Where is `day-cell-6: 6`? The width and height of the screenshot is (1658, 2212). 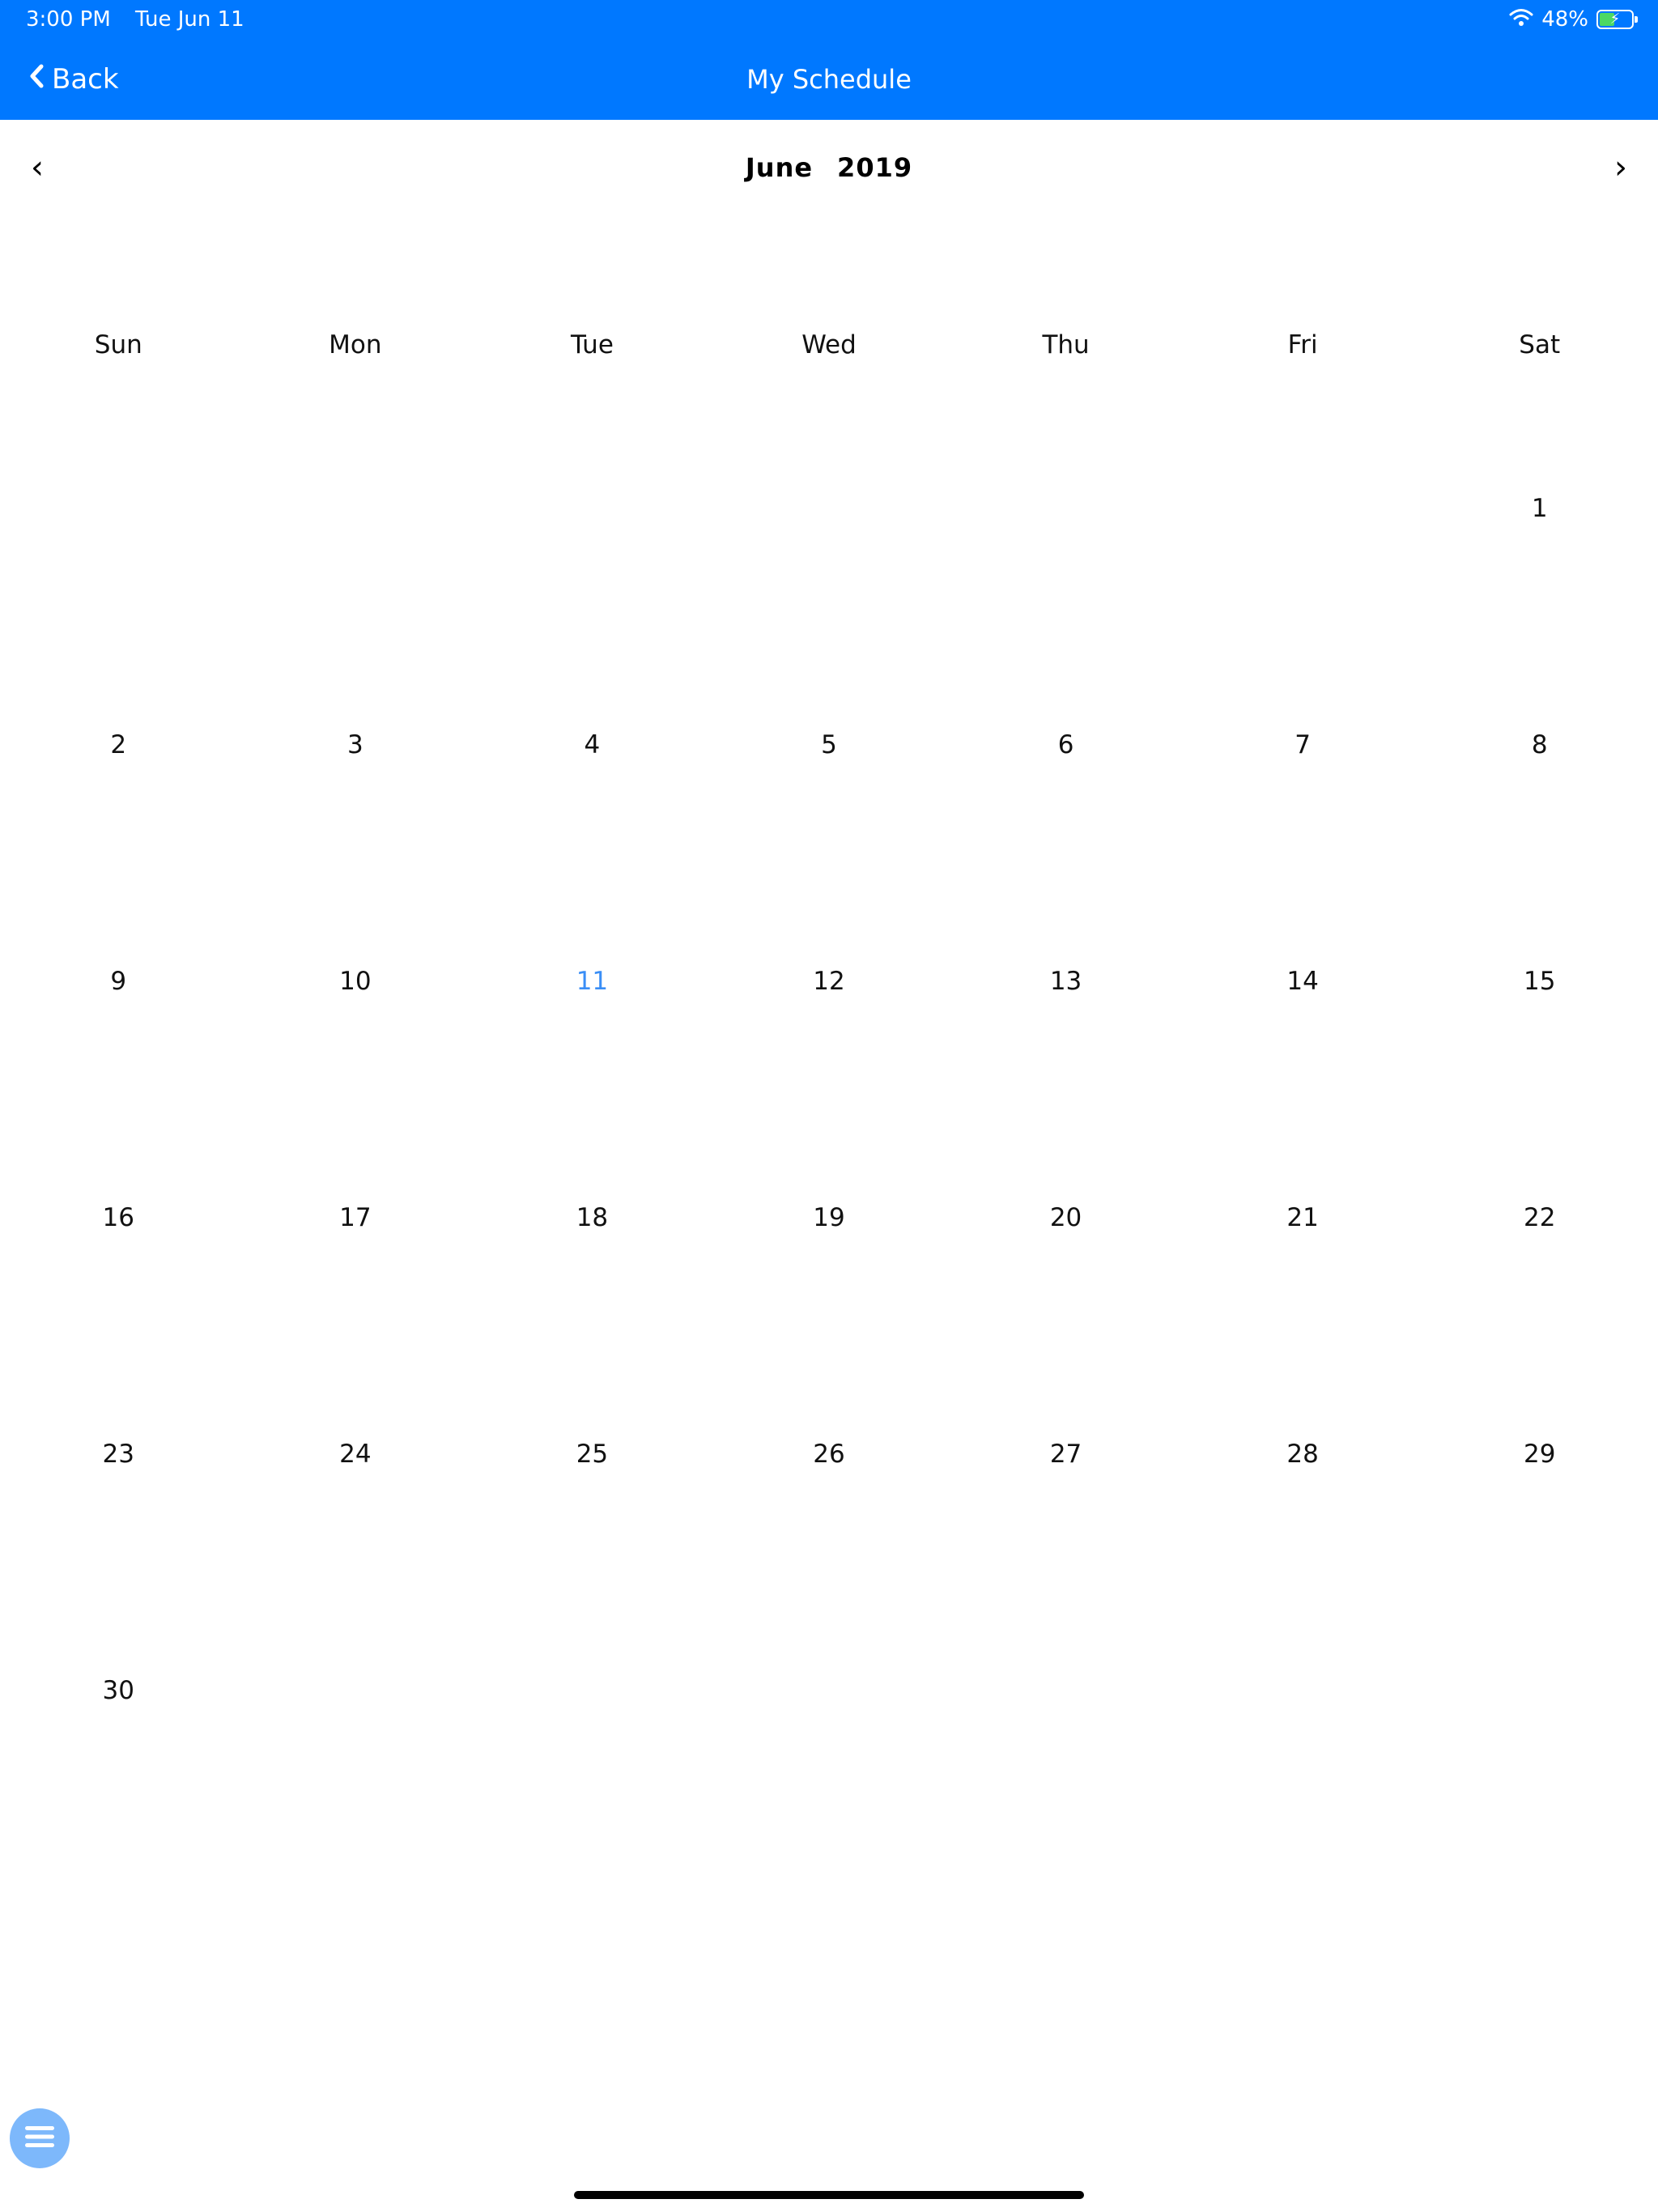
day-cell-6: 6 is located at coordinates (1065, 834).